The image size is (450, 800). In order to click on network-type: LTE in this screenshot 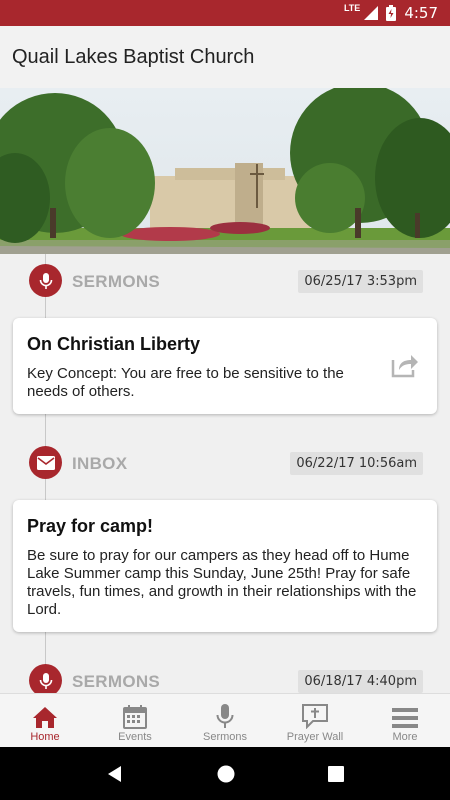, I will do `click(352, 8)`.